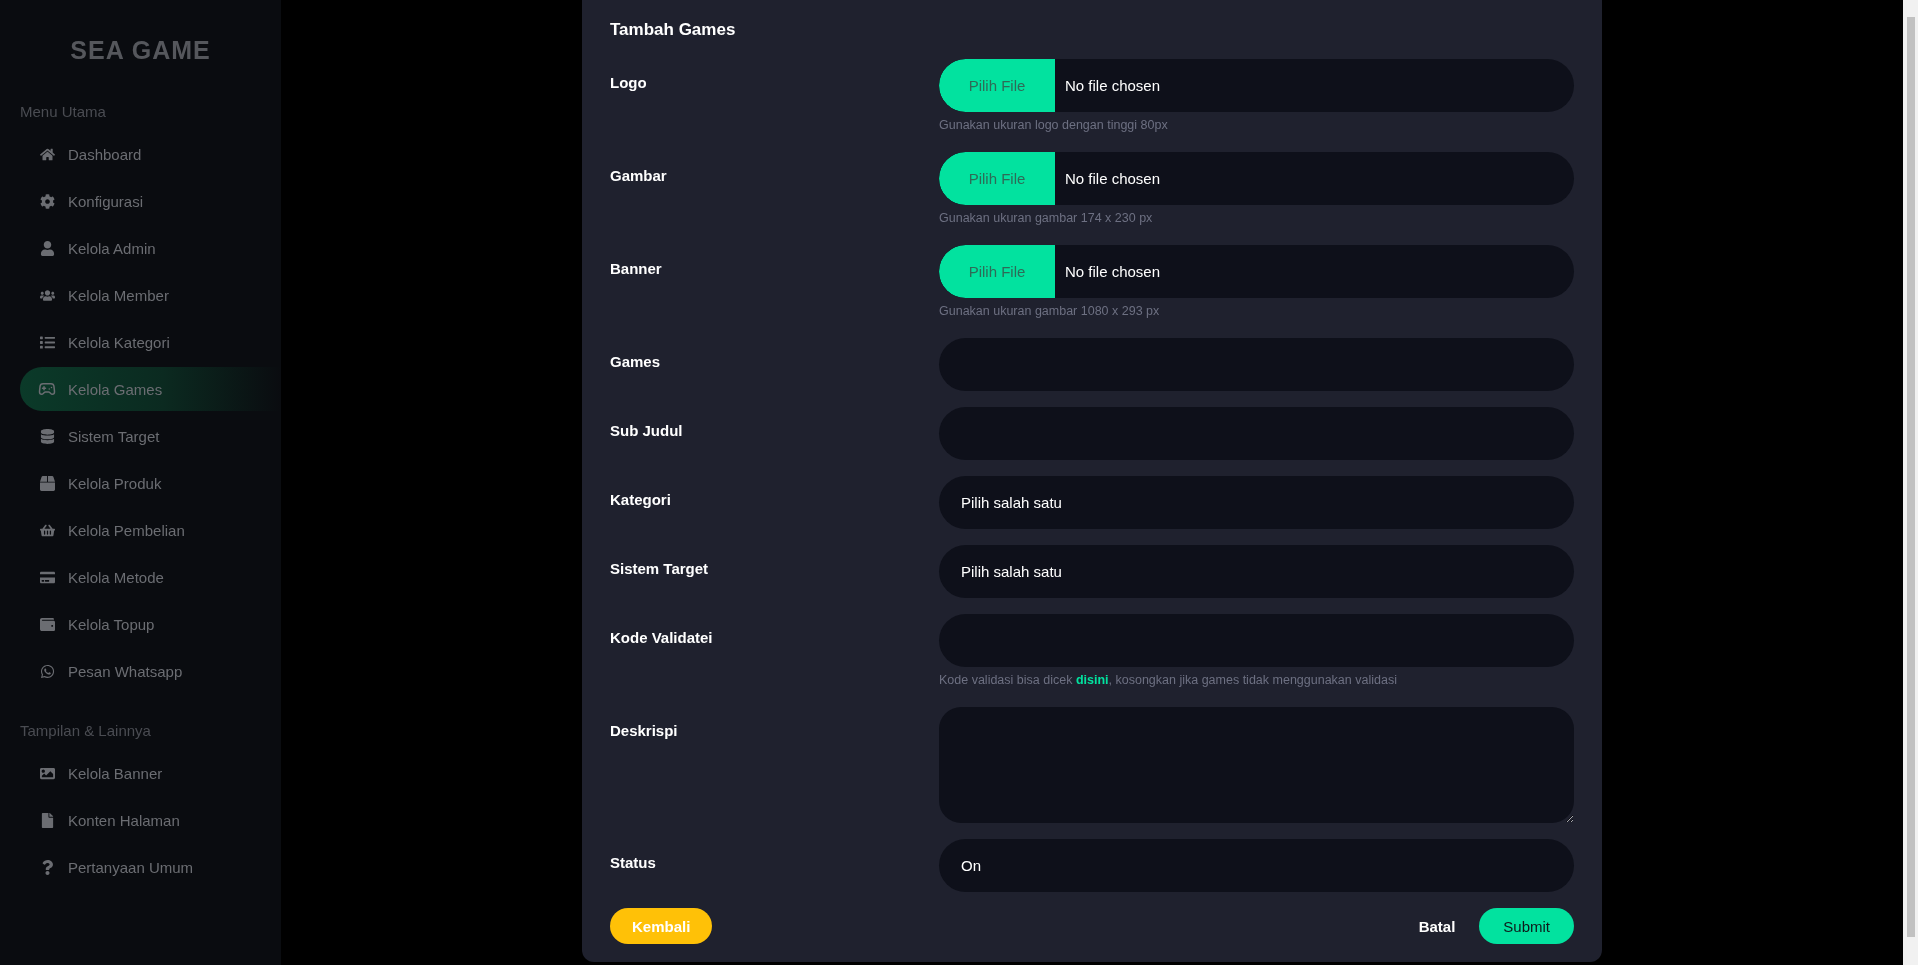 This screenshot has height=965, width=1918. I want to click on sidebar-item: Dashboard, so click(150, 154).